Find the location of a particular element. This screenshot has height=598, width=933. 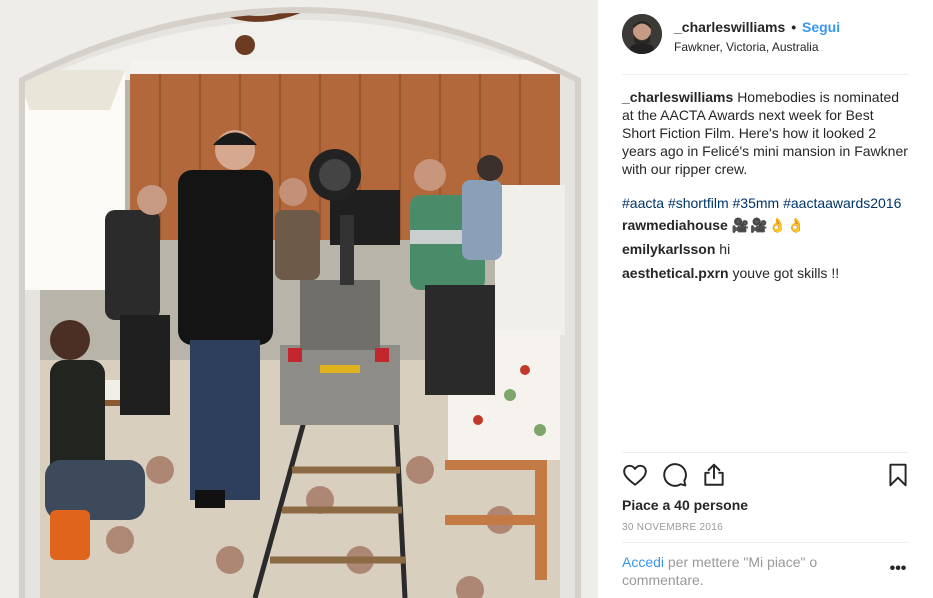

comment-username: aesthetical.pxrn is located at coordinates (675, 273).